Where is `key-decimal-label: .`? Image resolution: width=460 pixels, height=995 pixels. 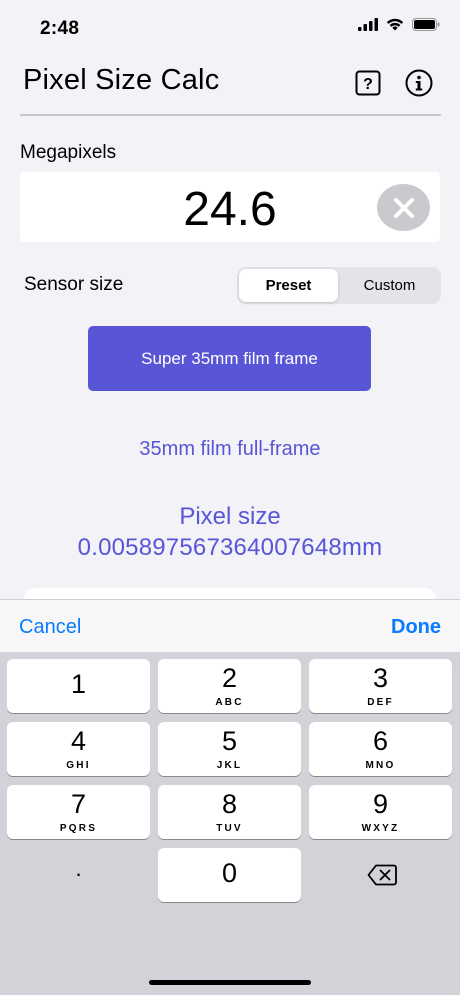 key-decimal-label: . is located at coordinates (78, 868).